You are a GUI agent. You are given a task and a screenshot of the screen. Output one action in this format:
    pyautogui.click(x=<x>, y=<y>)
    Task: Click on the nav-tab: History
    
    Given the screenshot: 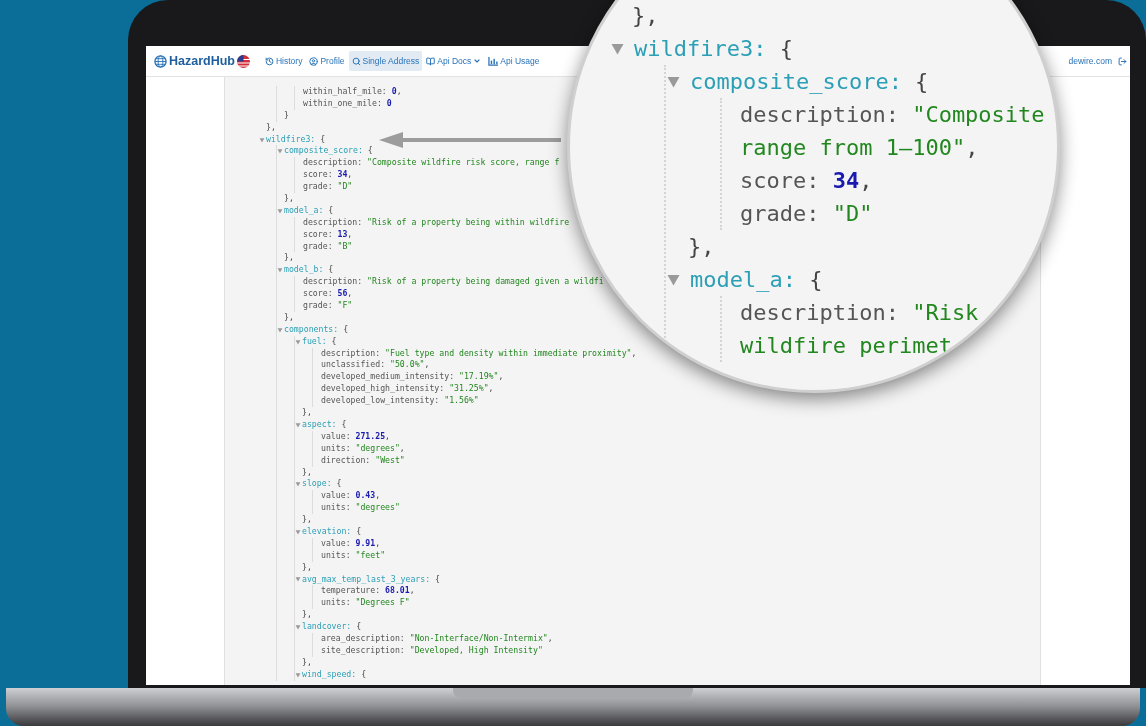 What is the action you would take?
    pyautogui.click(x=284, y=61)
    